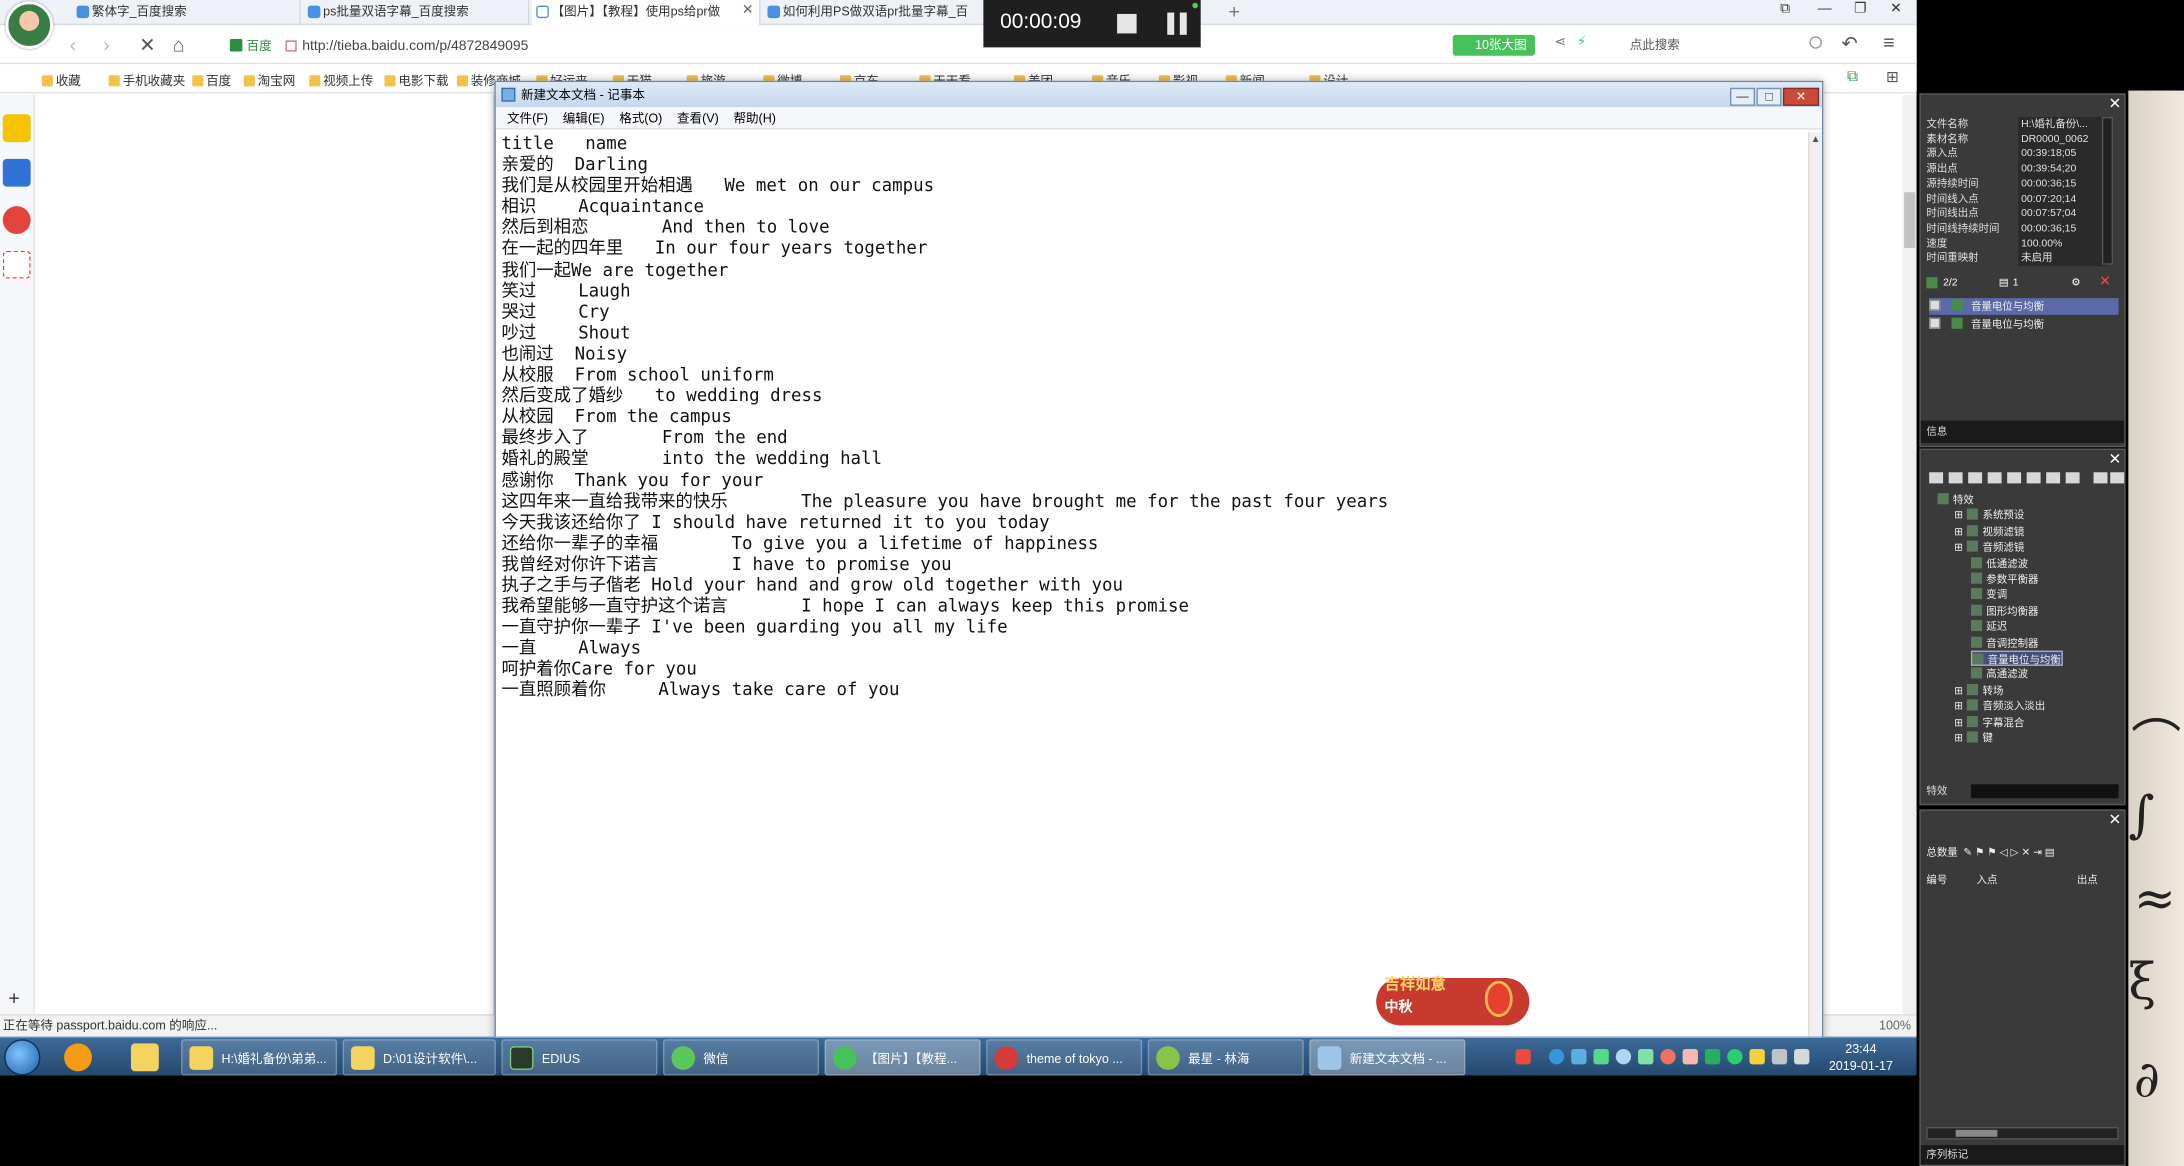  I want to click on property-value: 00:07:20;14, so click(2063, 199).